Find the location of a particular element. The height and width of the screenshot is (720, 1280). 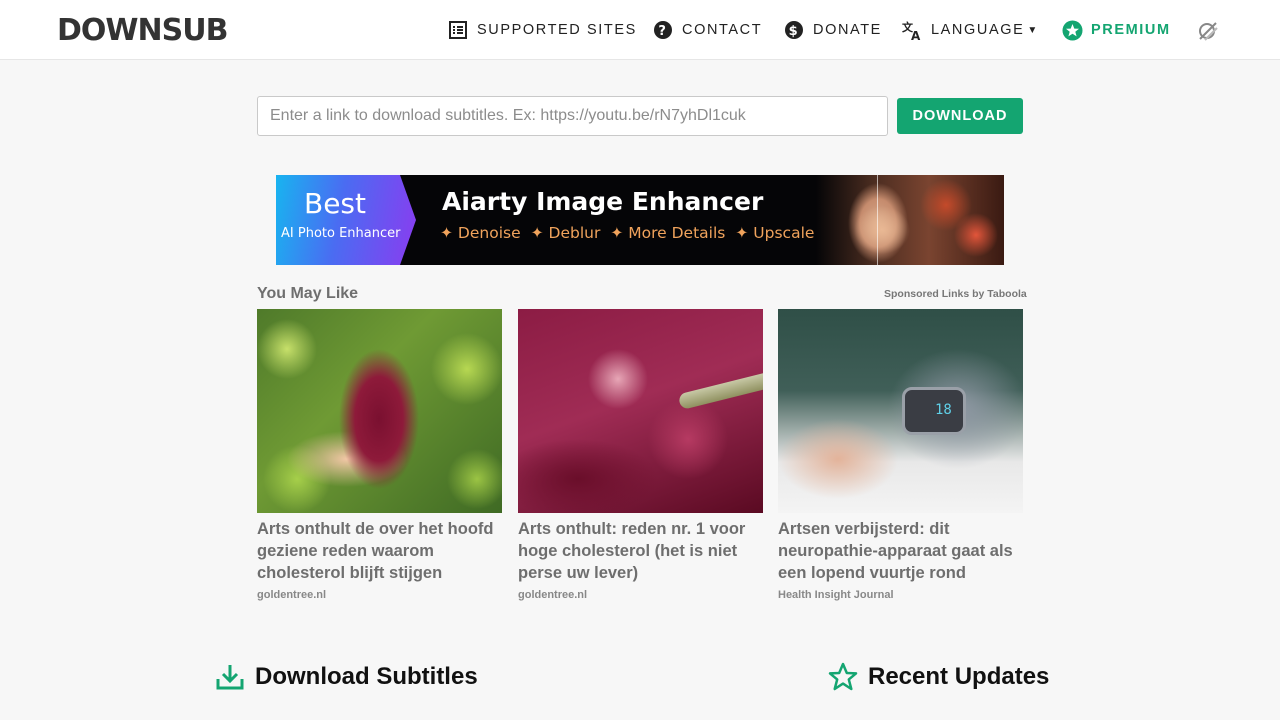

spoon-shape is located at coordinates (720, 389).